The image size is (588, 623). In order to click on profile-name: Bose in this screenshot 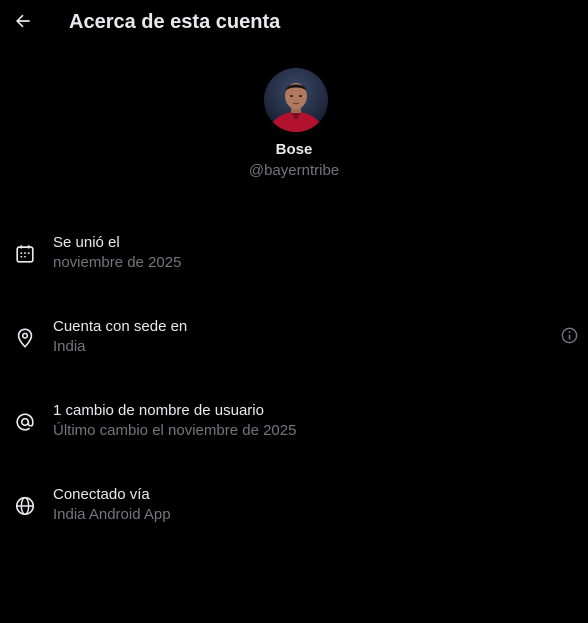, I will do `click(294, 149)`.